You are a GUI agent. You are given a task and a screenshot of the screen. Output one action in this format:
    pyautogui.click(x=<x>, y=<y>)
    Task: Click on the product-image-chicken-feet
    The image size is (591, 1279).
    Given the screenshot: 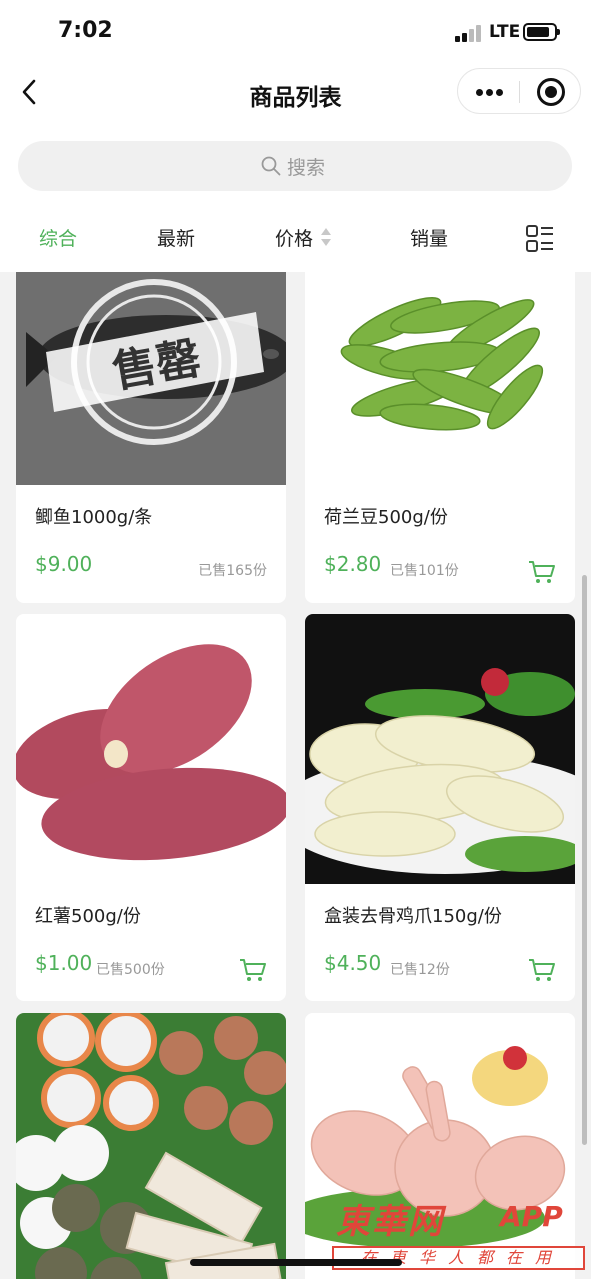 What is the action you would take?
    pyautogui.click(x=440, y=749)
    